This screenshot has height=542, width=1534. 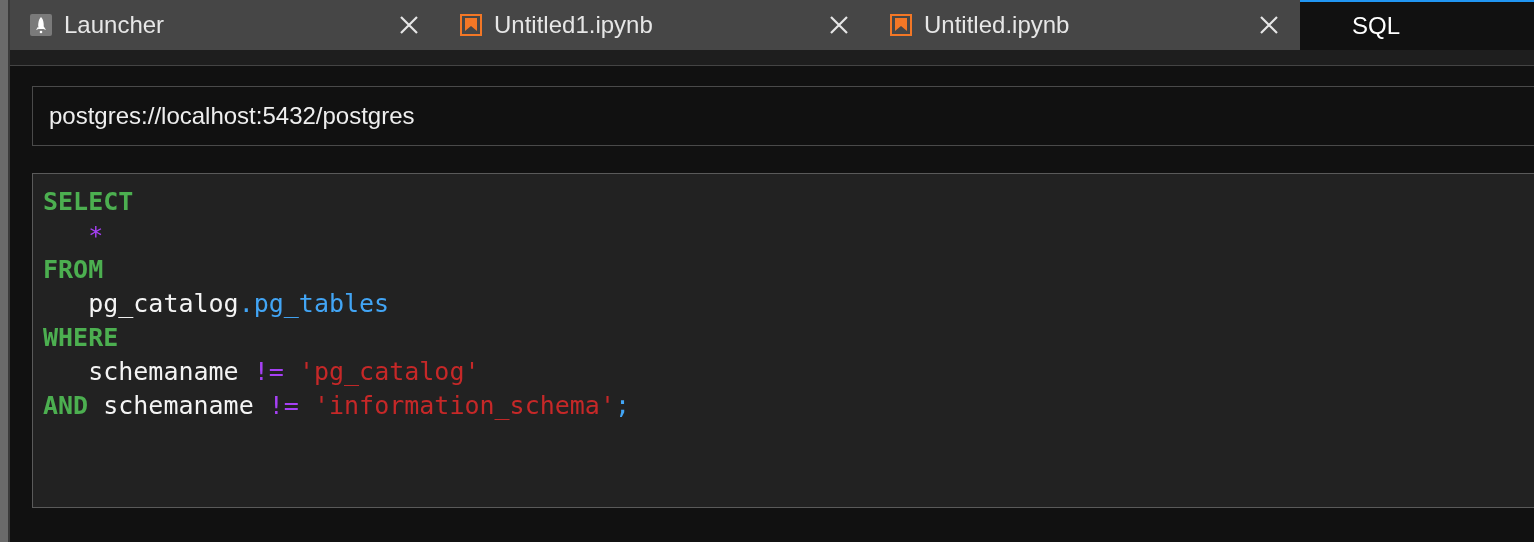 What do you see at coordinates (81, 338) in the screenshot?
I see `code-line: WHERE` at bounding box center [81, 338].